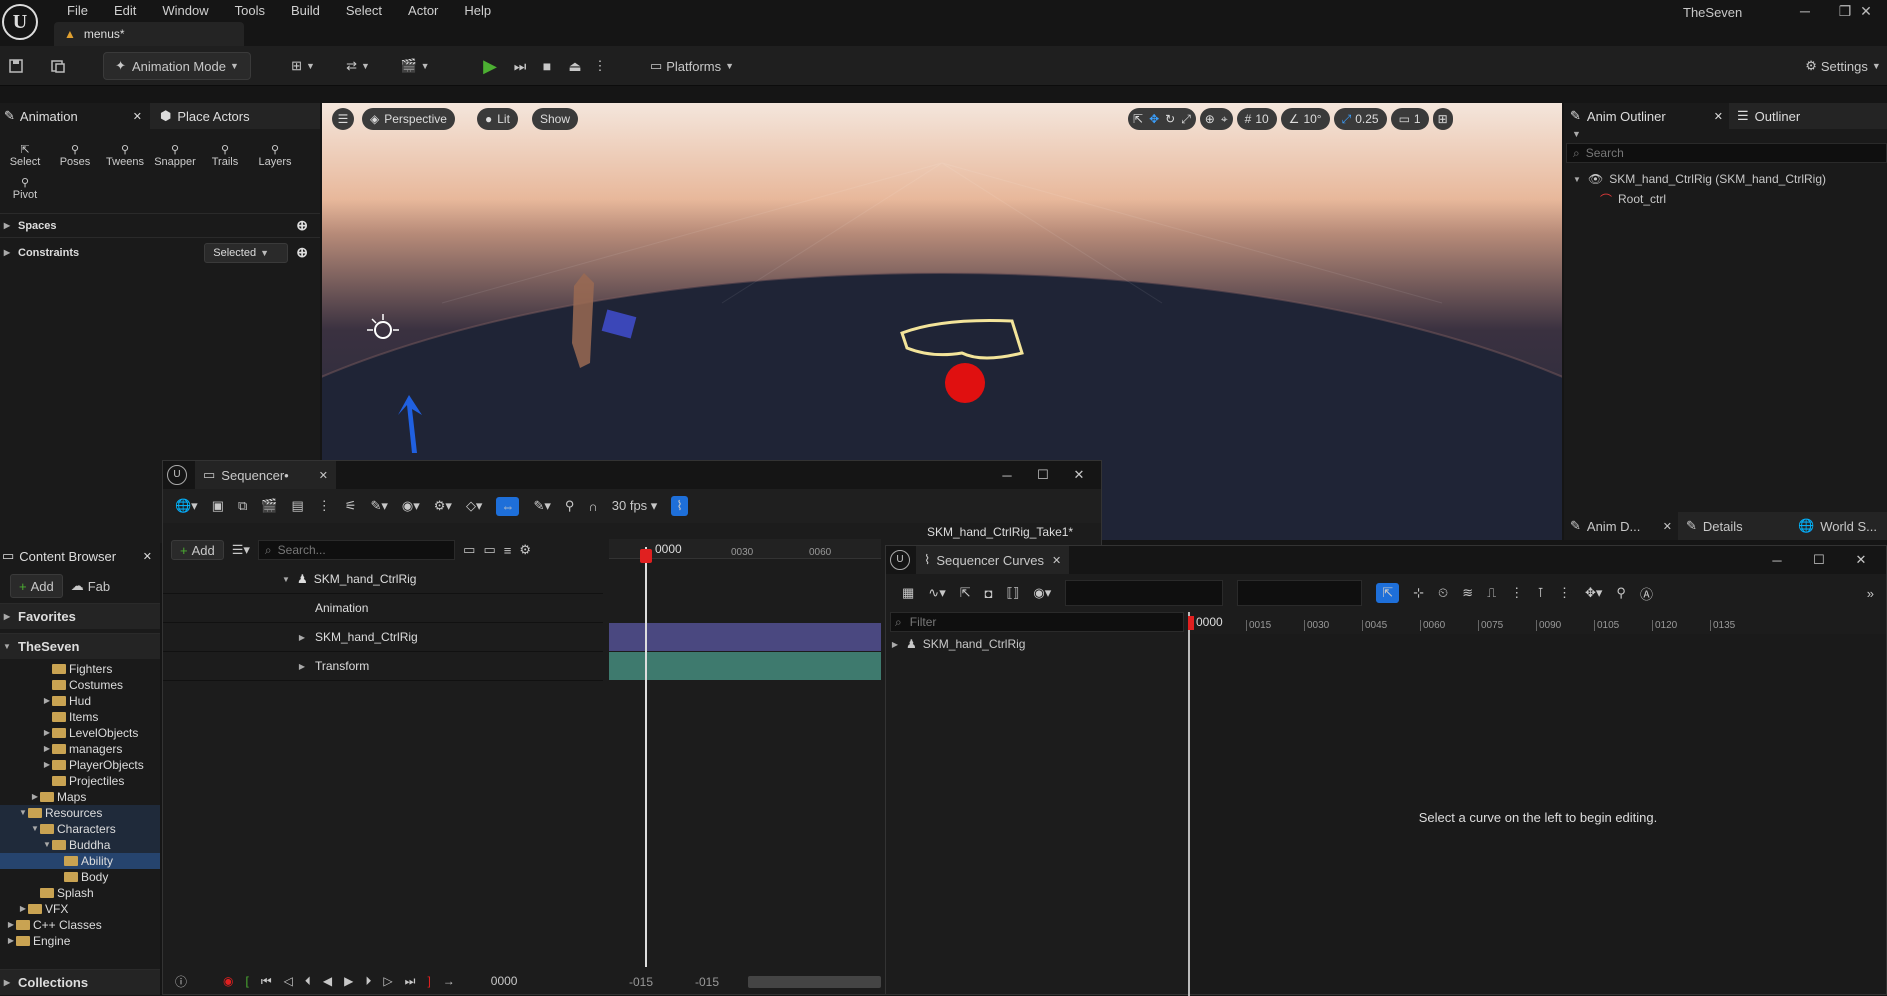 This screenshot has width=1887, height=996. What do you see at coordinates (508, 506) in the screenshot?
I see `snap-icon: ⇔` at bounding box center [508, 506].